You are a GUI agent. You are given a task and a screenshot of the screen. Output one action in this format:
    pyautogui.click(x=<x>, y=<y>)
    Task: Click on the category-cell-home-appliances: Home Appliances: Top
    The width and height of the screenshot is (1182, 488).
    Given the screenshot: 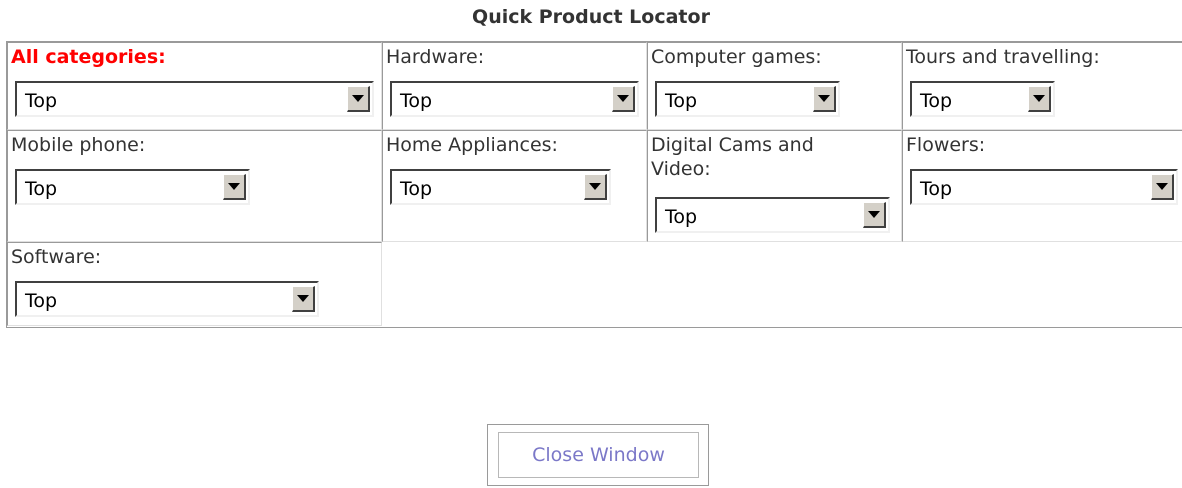 What is the action you would take?
    pyautogui.click(x=514, y=186)
    